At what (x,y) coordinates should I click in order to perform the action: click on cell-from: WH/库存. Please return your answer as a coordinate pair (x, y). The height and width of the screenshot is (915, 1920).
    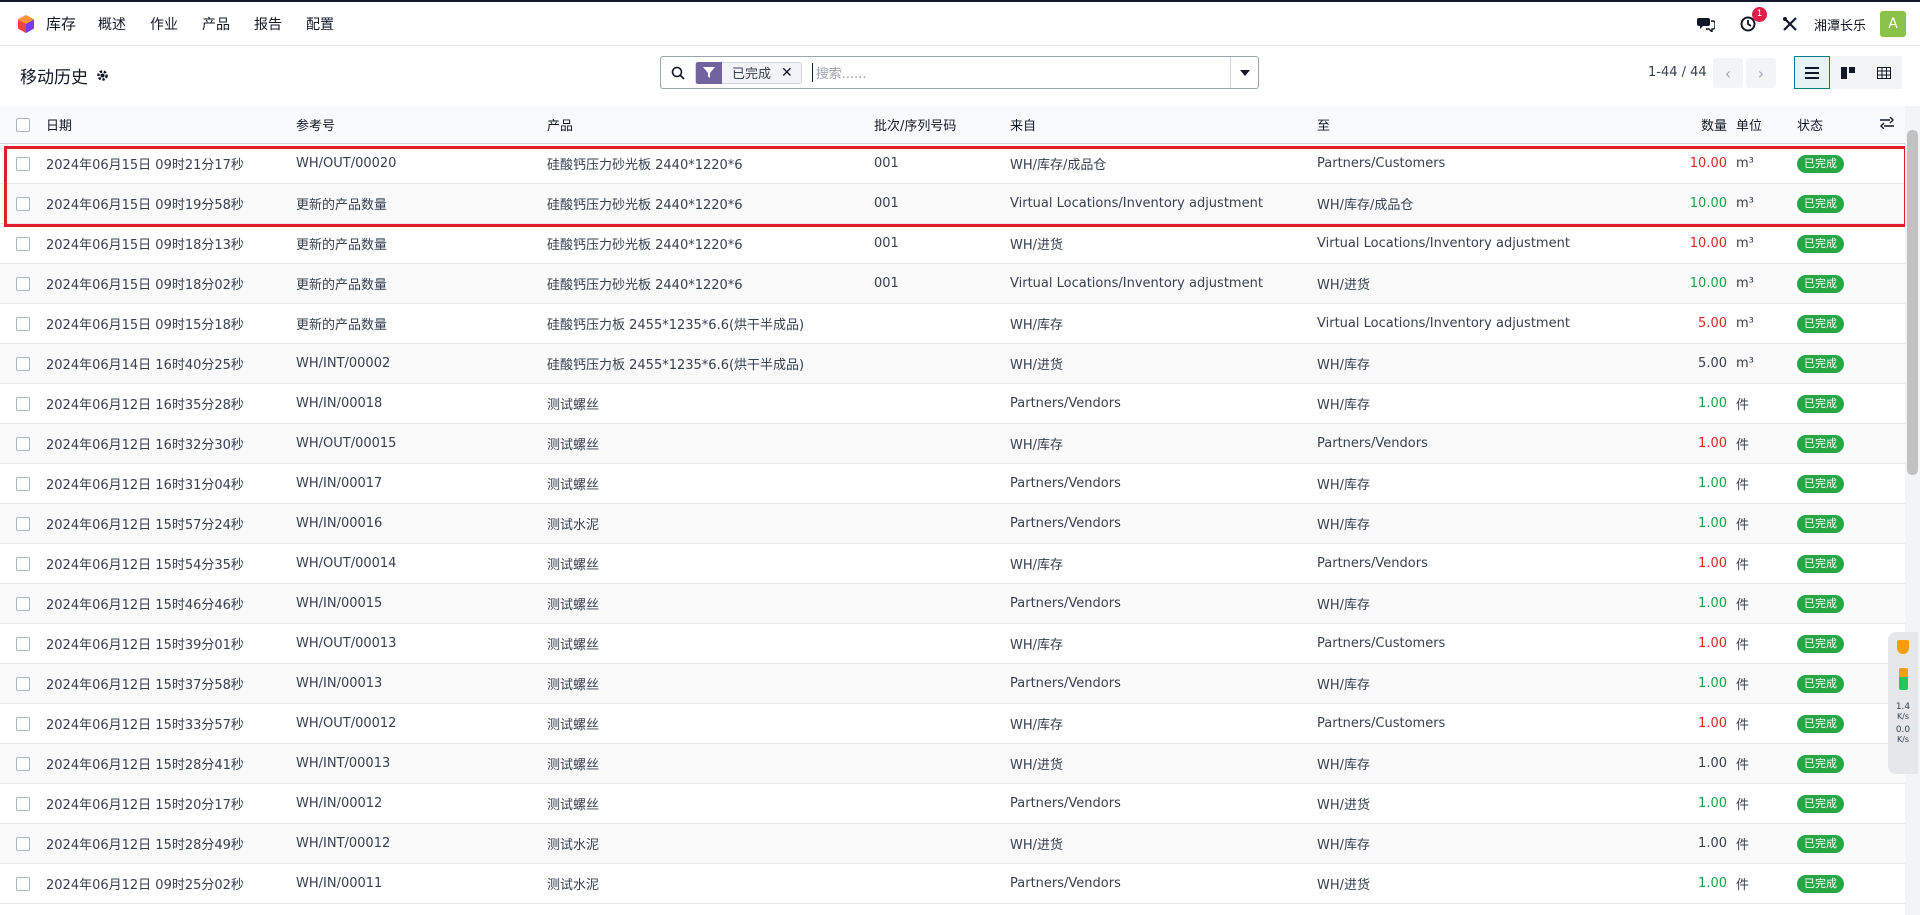
    Looking at the image, I should click on (1037, 445).